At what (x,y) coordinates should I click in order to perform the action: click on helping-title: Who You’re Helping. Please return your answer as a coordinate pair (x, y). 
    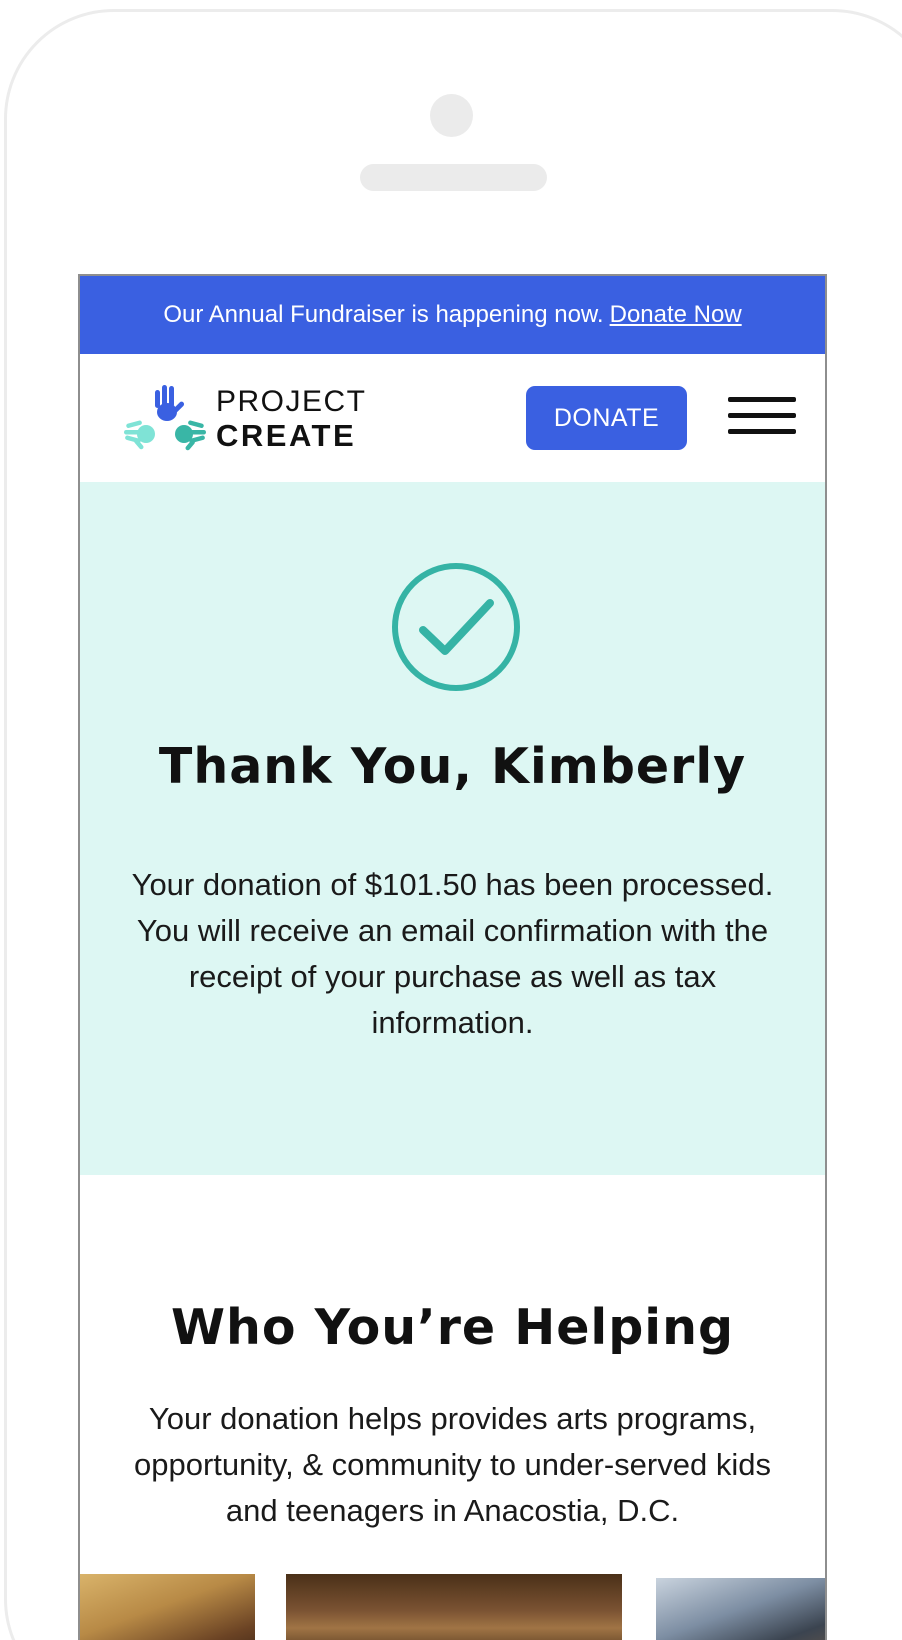
    Looking at the image, I should click on (452, 1327).